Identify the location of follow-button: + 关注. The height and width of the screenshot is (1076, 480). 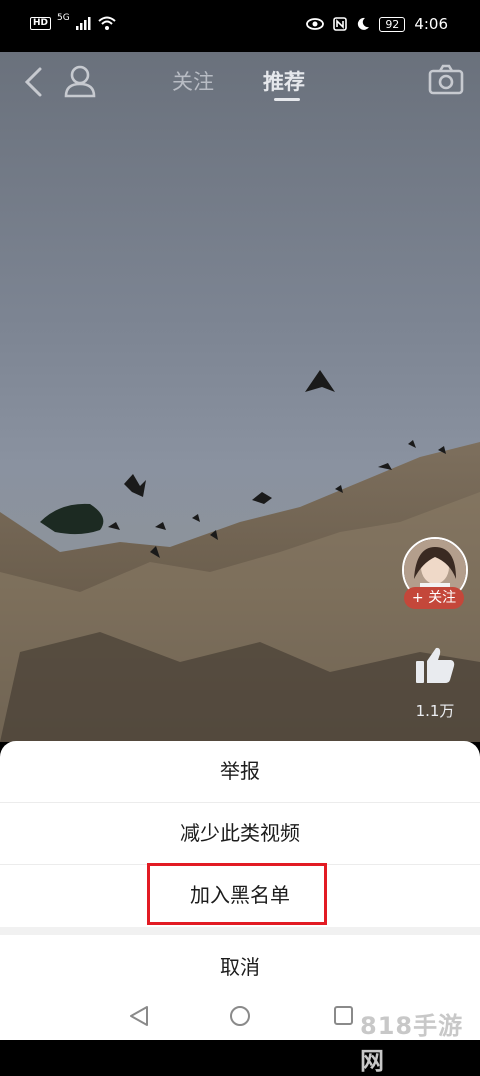
(434, 598).